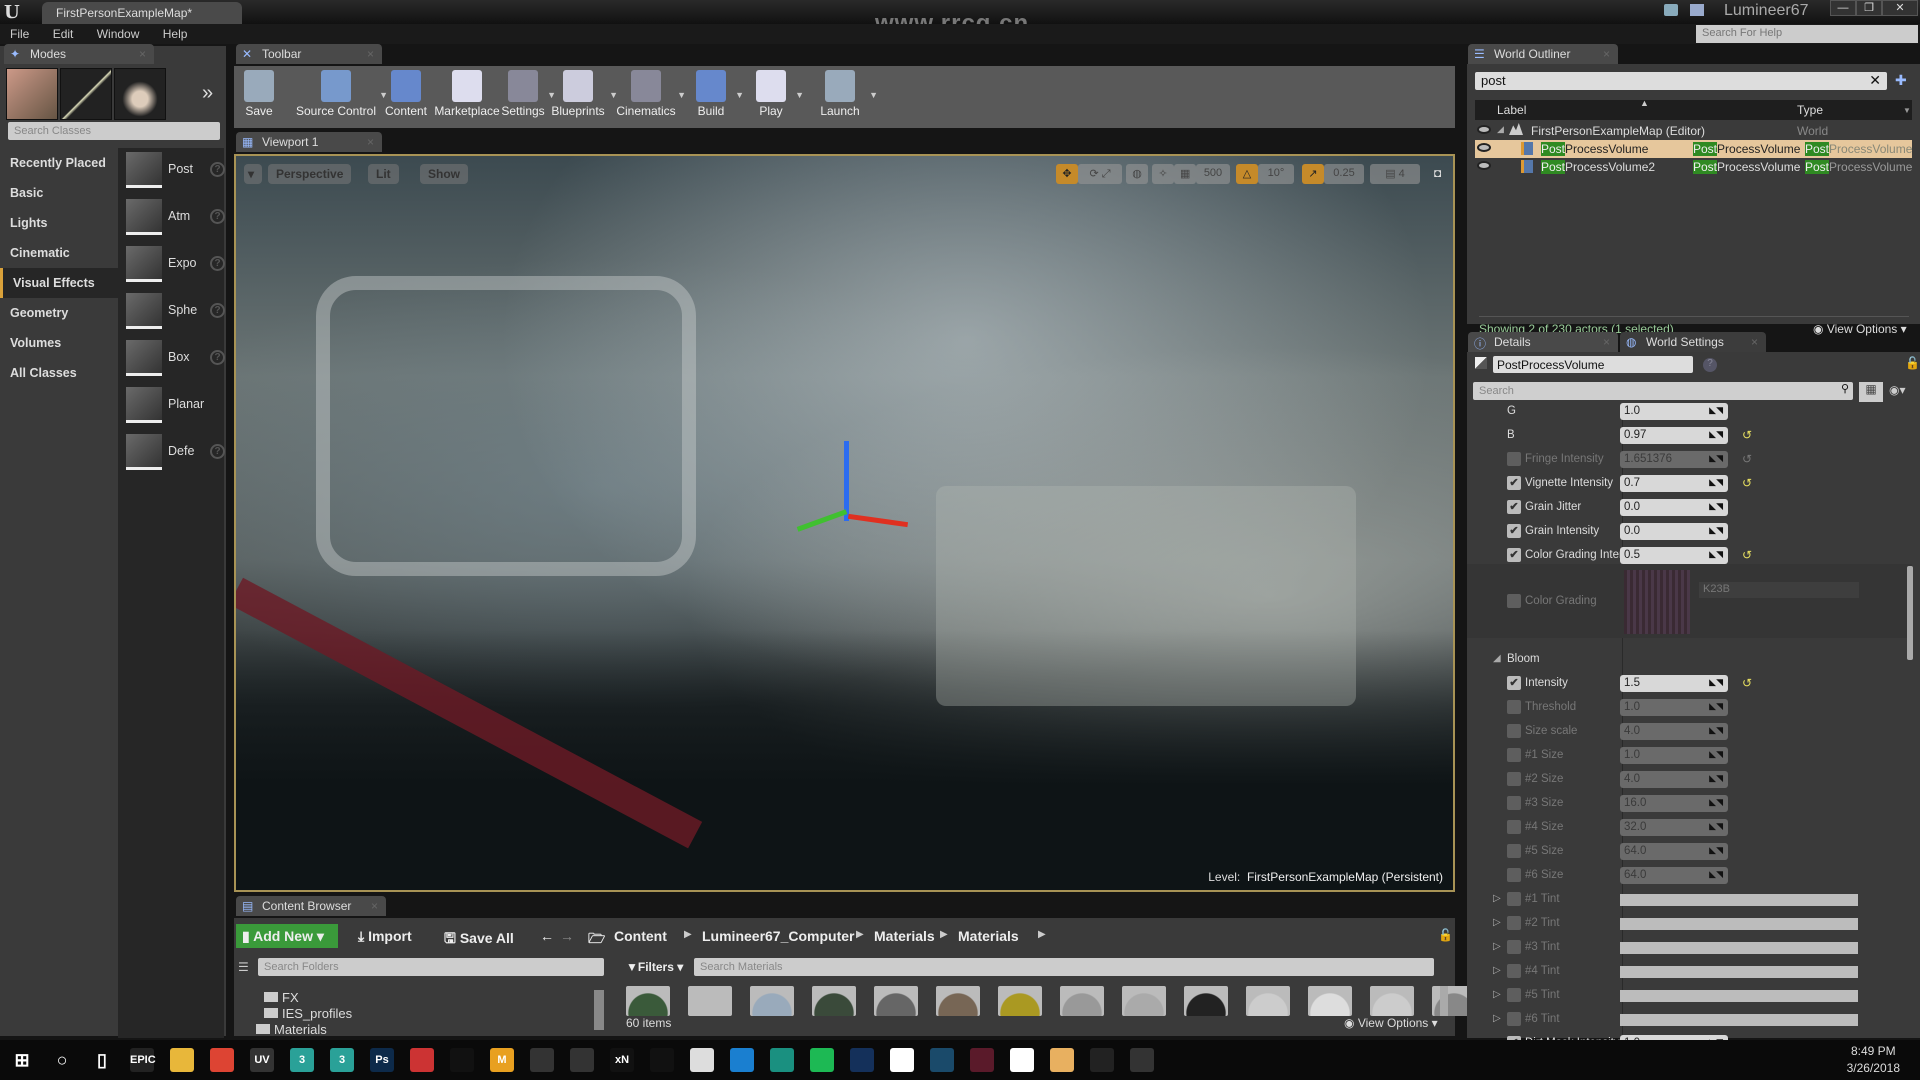 The height and width of the screenshot is (1080, 1920). I want to click on tab-modes: ✦ Modes ×, so click(79, 54).